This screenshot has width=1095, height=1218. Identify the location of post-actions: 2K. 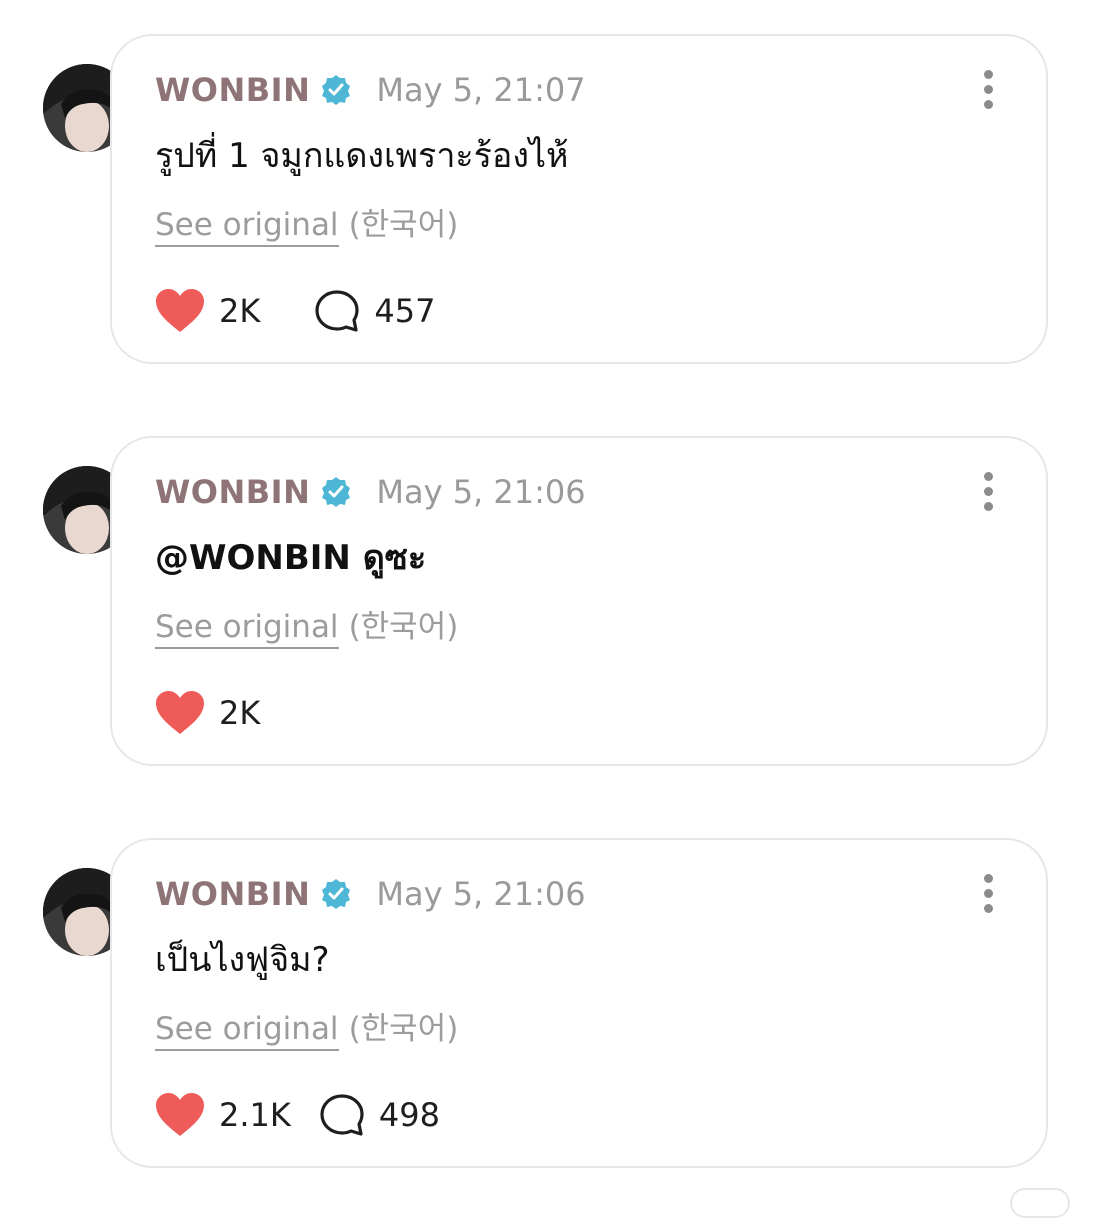
(207, 713).